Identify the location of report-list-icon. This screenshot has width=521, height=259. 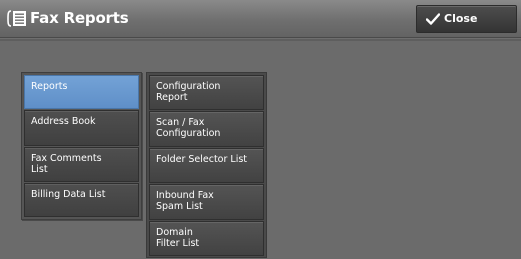
(16, 18).